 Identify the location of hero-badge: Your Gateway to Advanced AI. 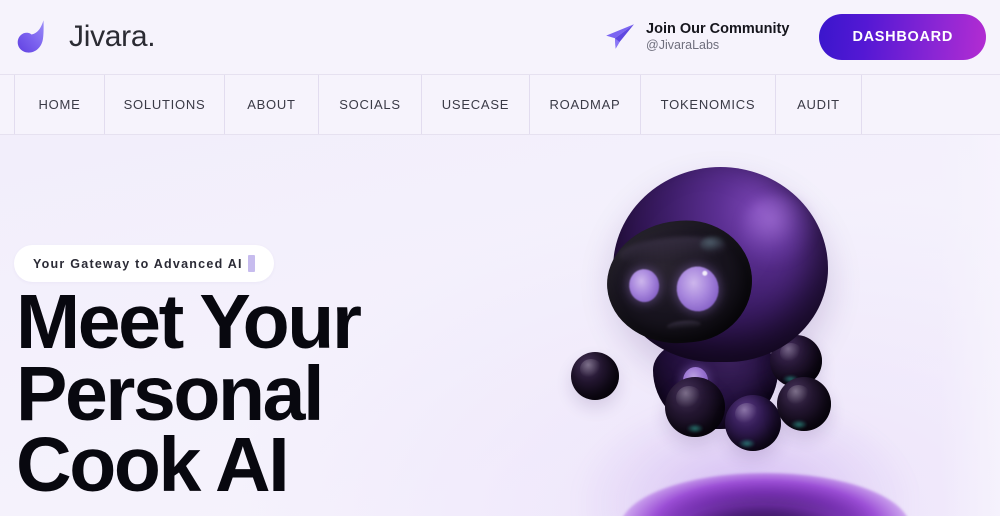
(144, 263).